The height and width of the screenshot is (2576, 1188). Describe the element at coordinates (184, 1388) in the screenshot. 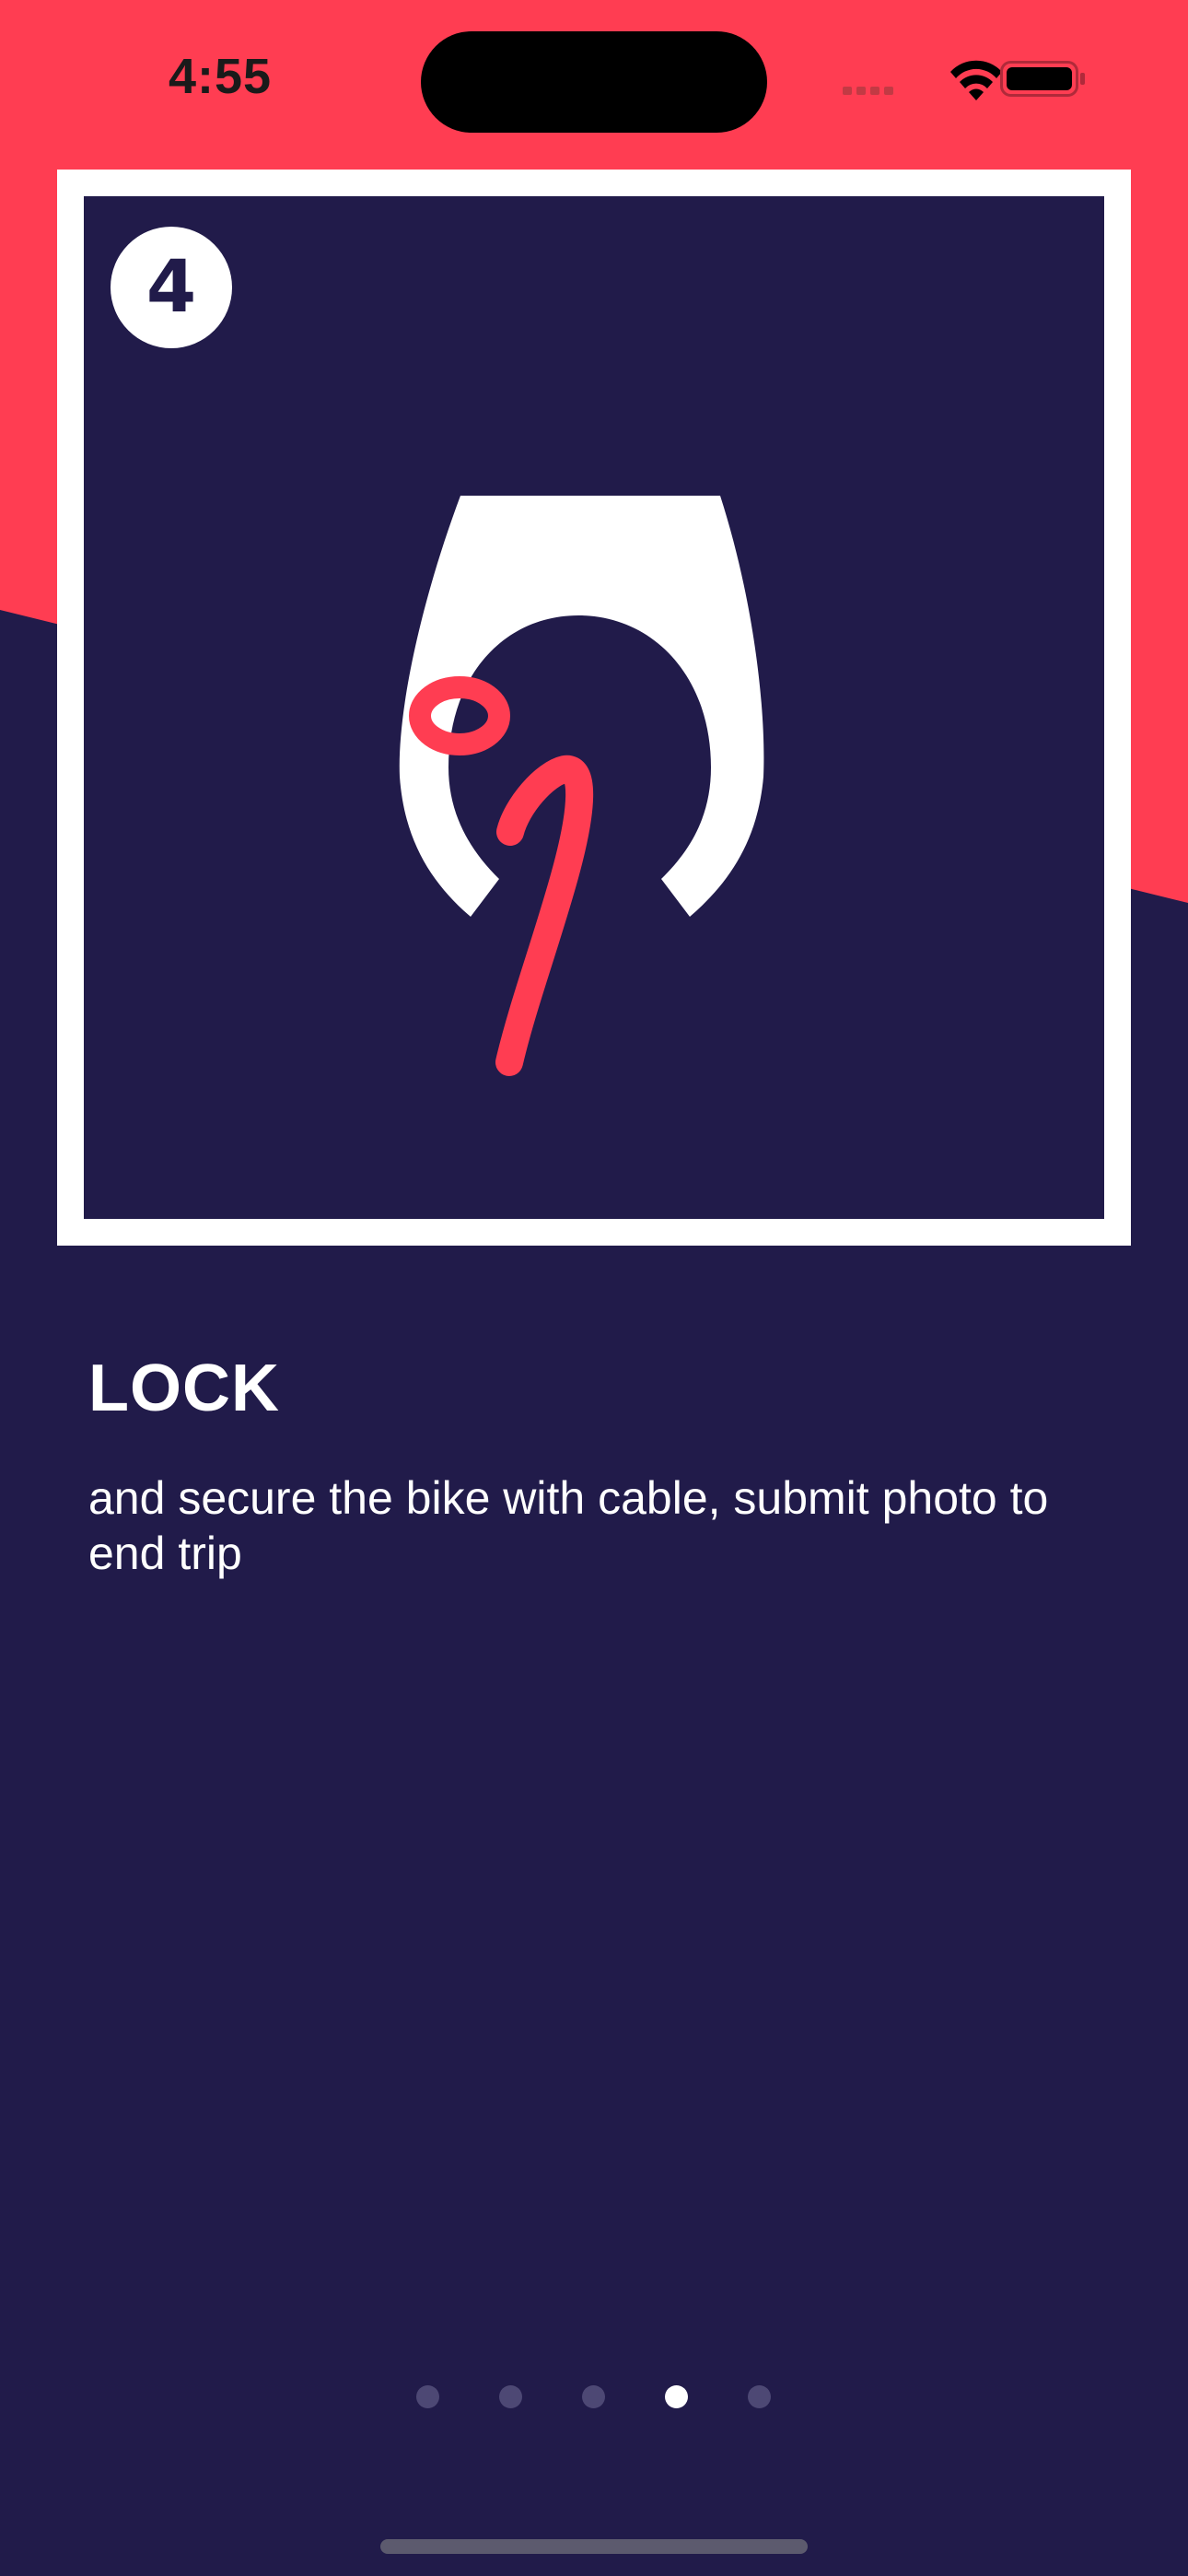

I see `step-title: LOCK` at that location.